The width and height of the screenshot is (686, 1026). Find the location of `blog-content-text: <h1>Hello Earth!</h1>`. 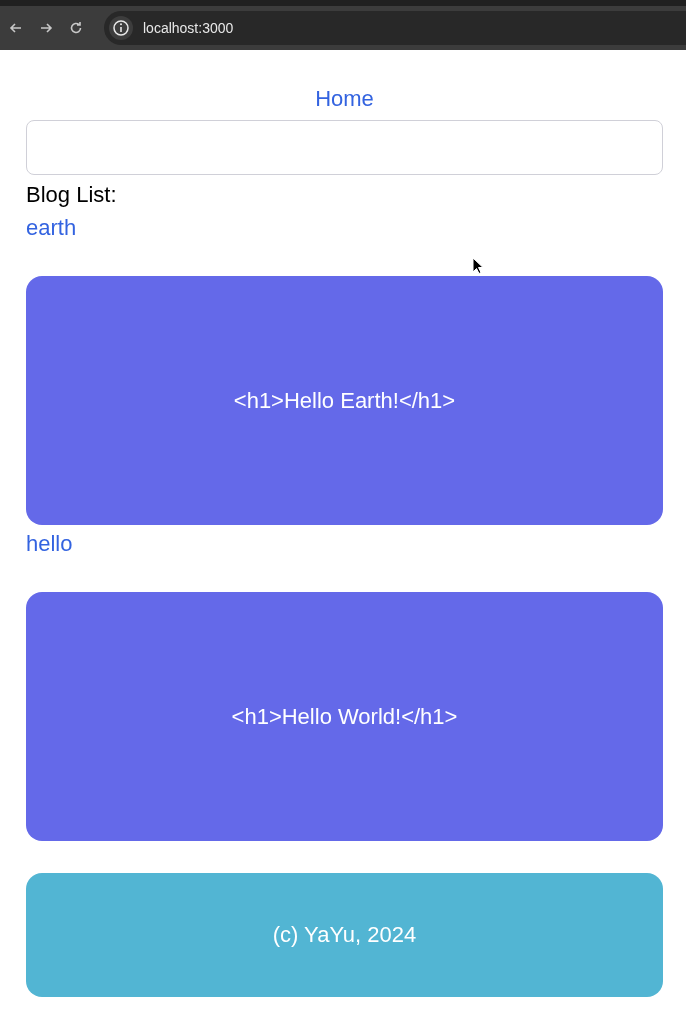

blog-content-text: <h1>Hello Earth!</h1> is located at coordinates (344, 400).